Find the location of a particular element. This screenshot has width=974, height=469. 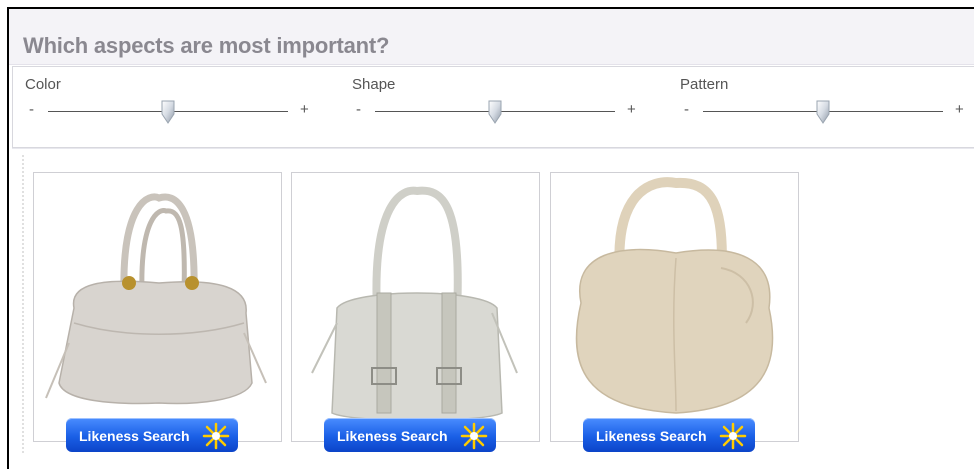

shape-slider-group: Shape - + is located at coordinates (502, 106).